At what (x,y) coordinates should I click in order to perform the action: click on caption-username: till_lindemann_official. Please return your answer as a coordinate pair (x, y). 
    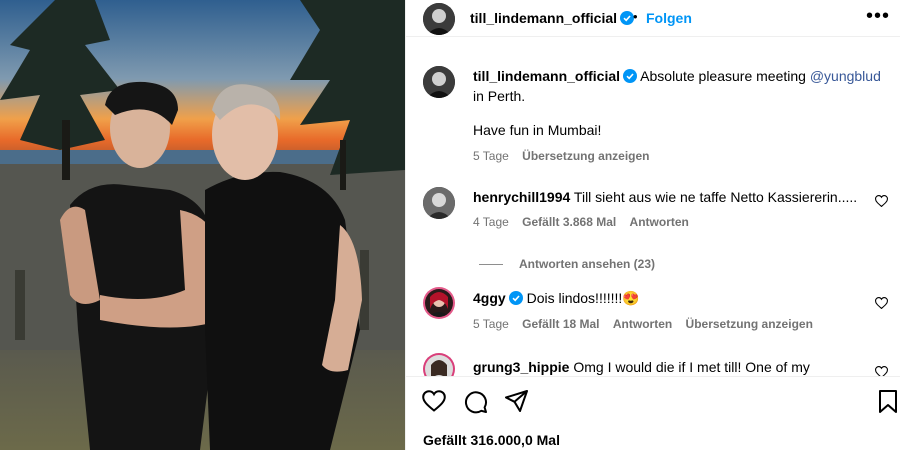
    Looking at the image, I should click on (546, 76).